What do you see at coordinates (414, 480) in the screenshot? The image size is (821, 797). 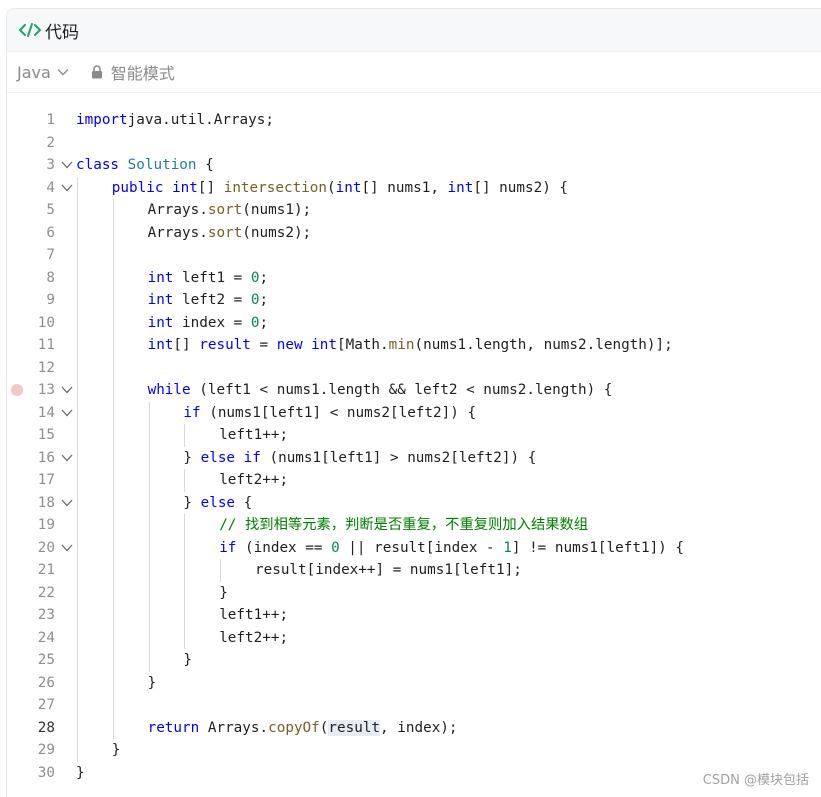 I see `code-line: 17 left2++;` at bounding box center [414, 480].